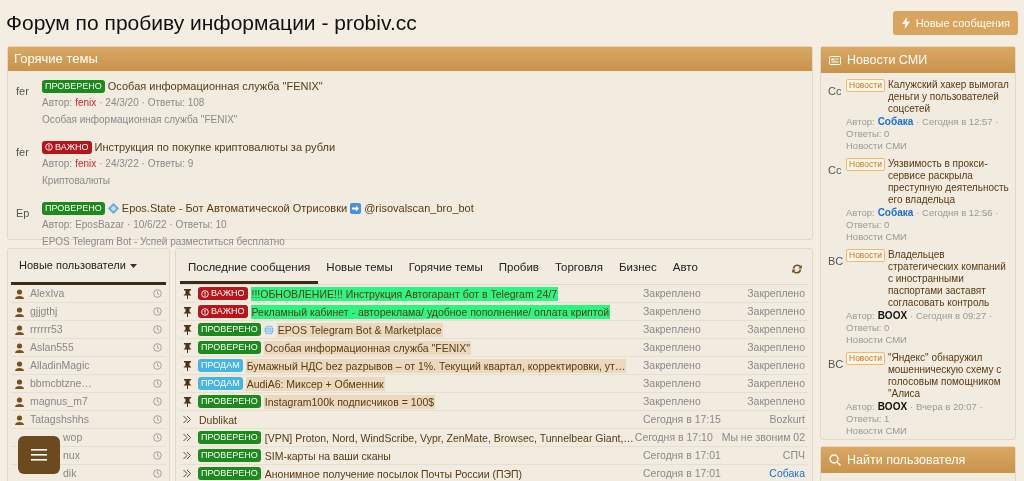 This screenshot has width=1024, height=481. I want to click on tab: Последние сообщения, so click(249, 269).